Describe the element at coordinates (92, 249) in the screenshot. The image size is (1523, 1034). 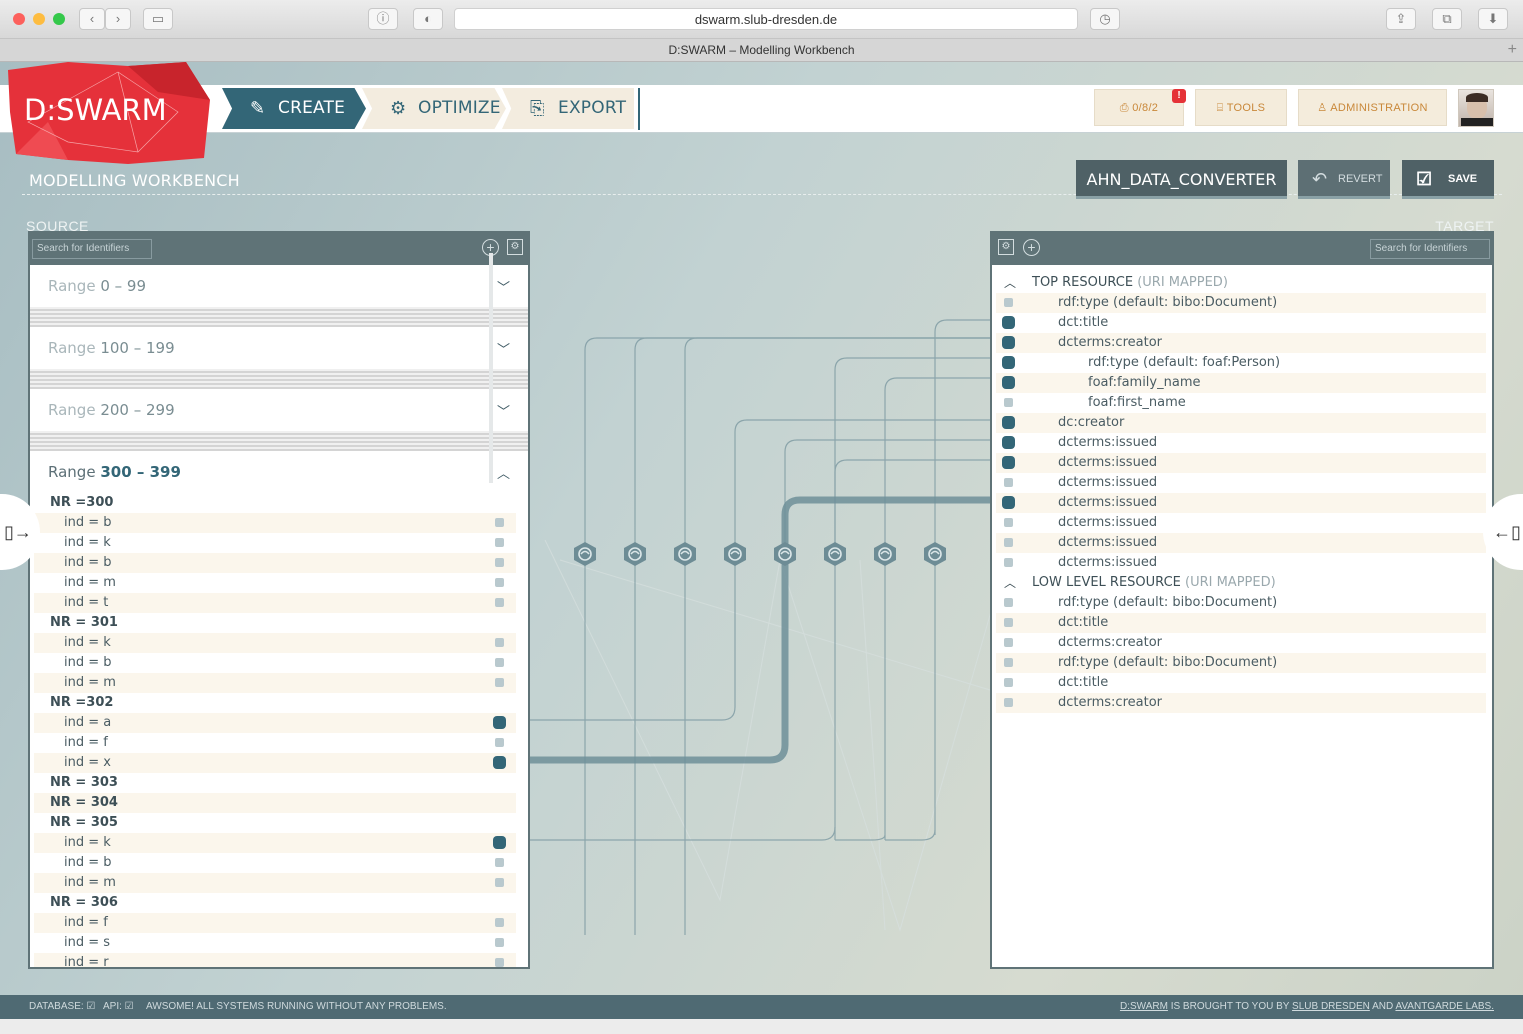
I see `source-search-input: Search for Identifiers` at that location.